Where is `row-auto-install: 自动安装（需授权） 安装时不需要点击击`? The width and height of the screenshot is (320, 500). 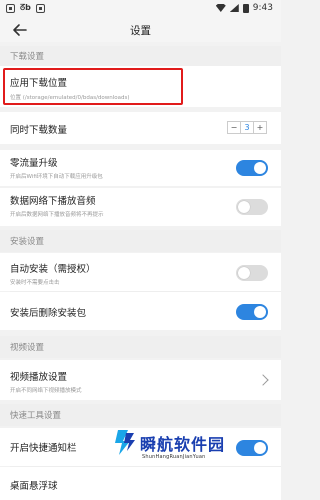 row-auto-install: 自动安装（需授权） 安装时不需要点击击 is located at coordinates (140, 272).